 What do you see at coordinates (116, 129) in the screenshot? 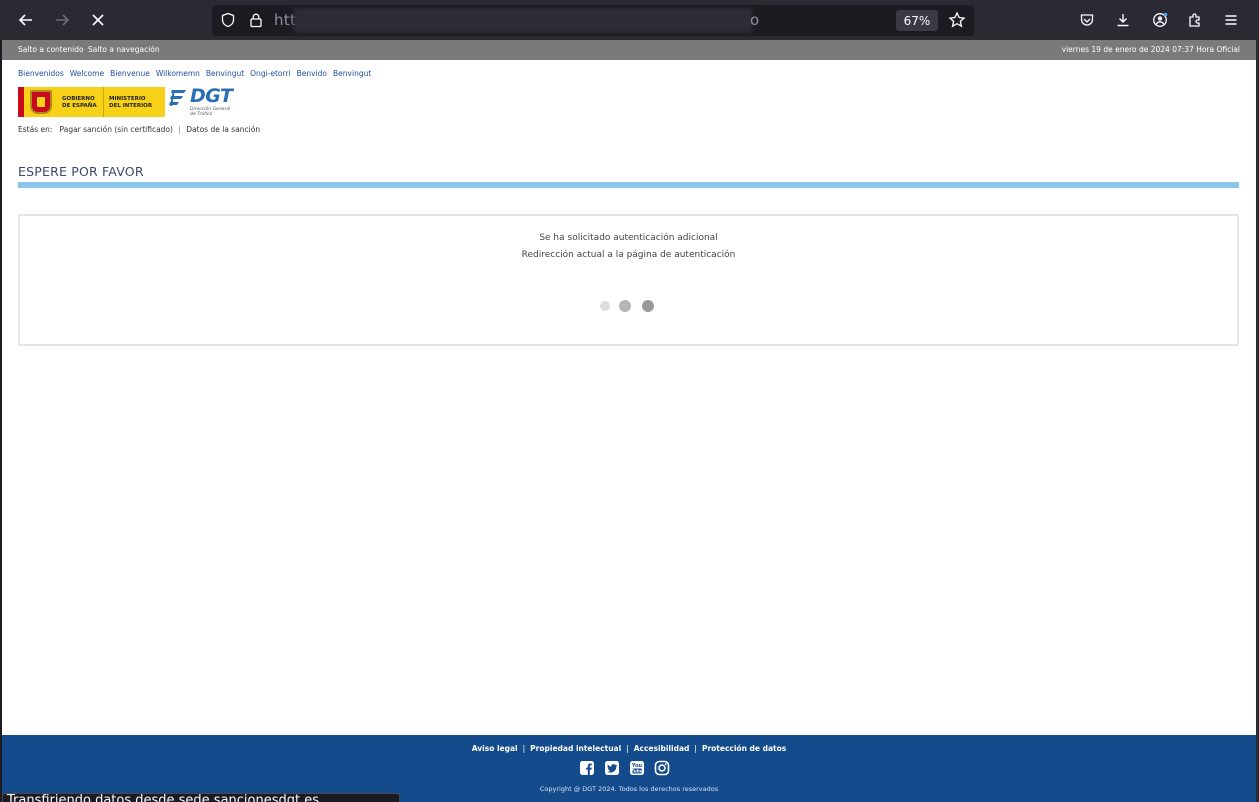
I see `breadcrumb-item-pagar-sancion: Pagar sanción (sin certificado)` at bounding box center [116, 129].